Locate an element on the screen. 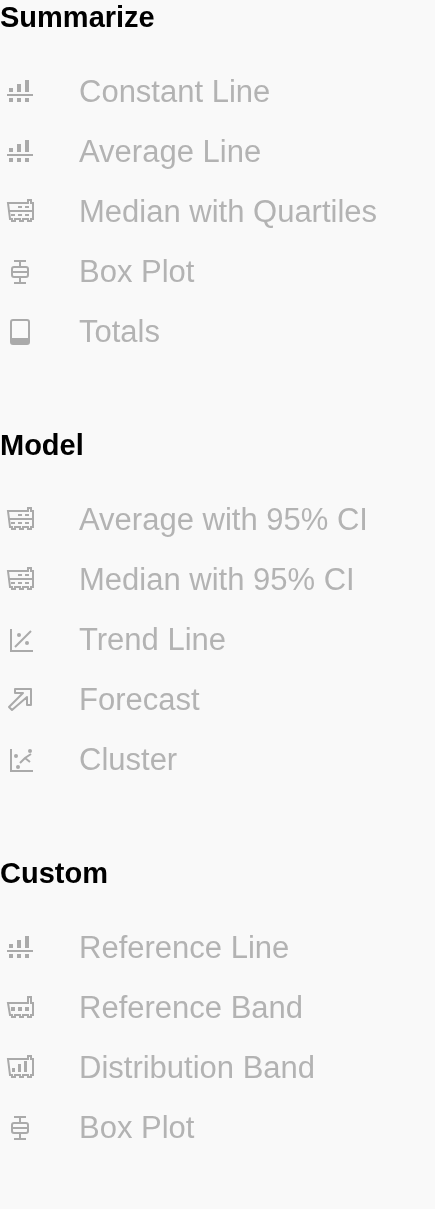 This screenshot has width=435, height=1209. menu-item: Reference Line is located at coordinates (184, 948).